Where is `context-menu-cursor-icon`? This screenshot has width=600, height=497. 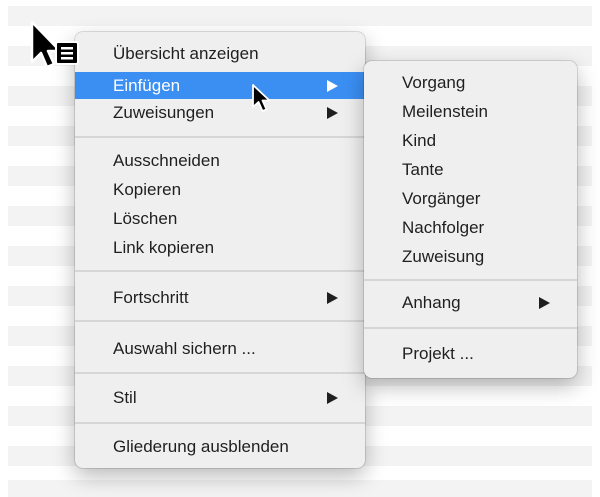 context-menu-cursor-icon is located at coordinates (54, 44).